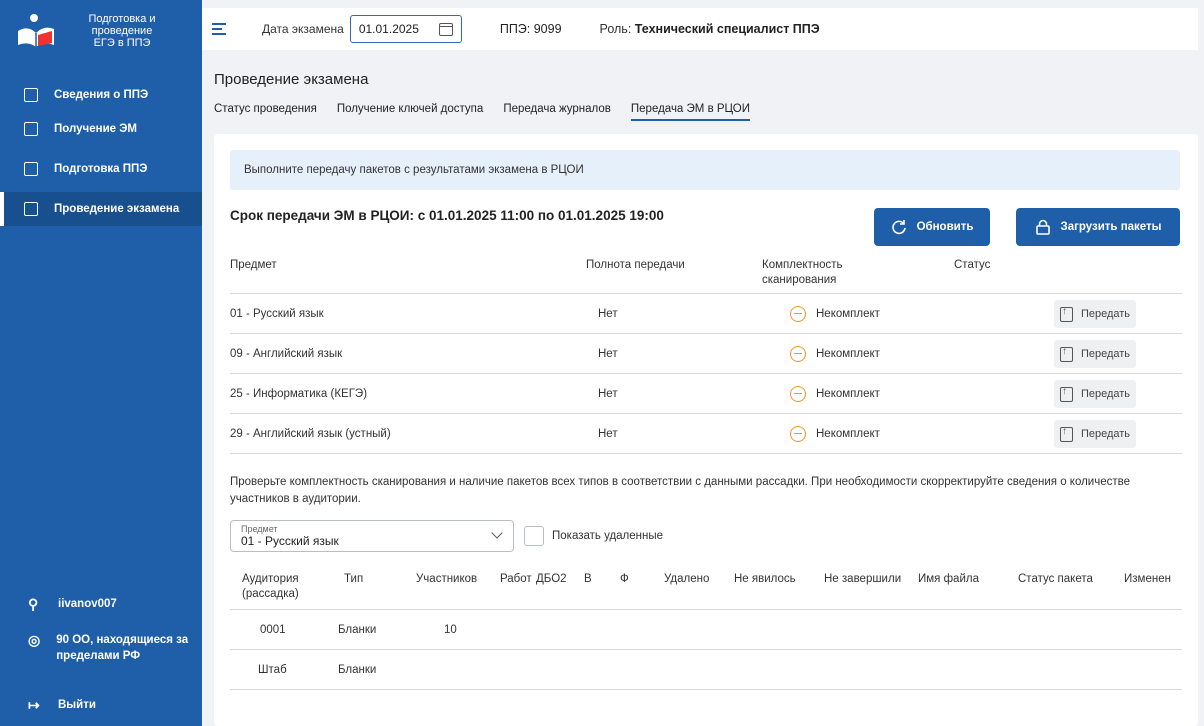  What do you see at coordinates (899, 227) in the screenshot?
I see `refresh-icon` at bounding box center [899, 227].